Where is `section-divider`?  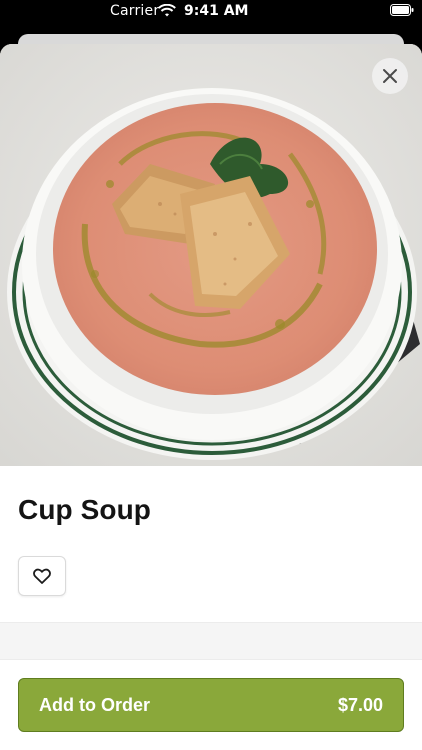
section-divider is located at coordinates (211, 641).